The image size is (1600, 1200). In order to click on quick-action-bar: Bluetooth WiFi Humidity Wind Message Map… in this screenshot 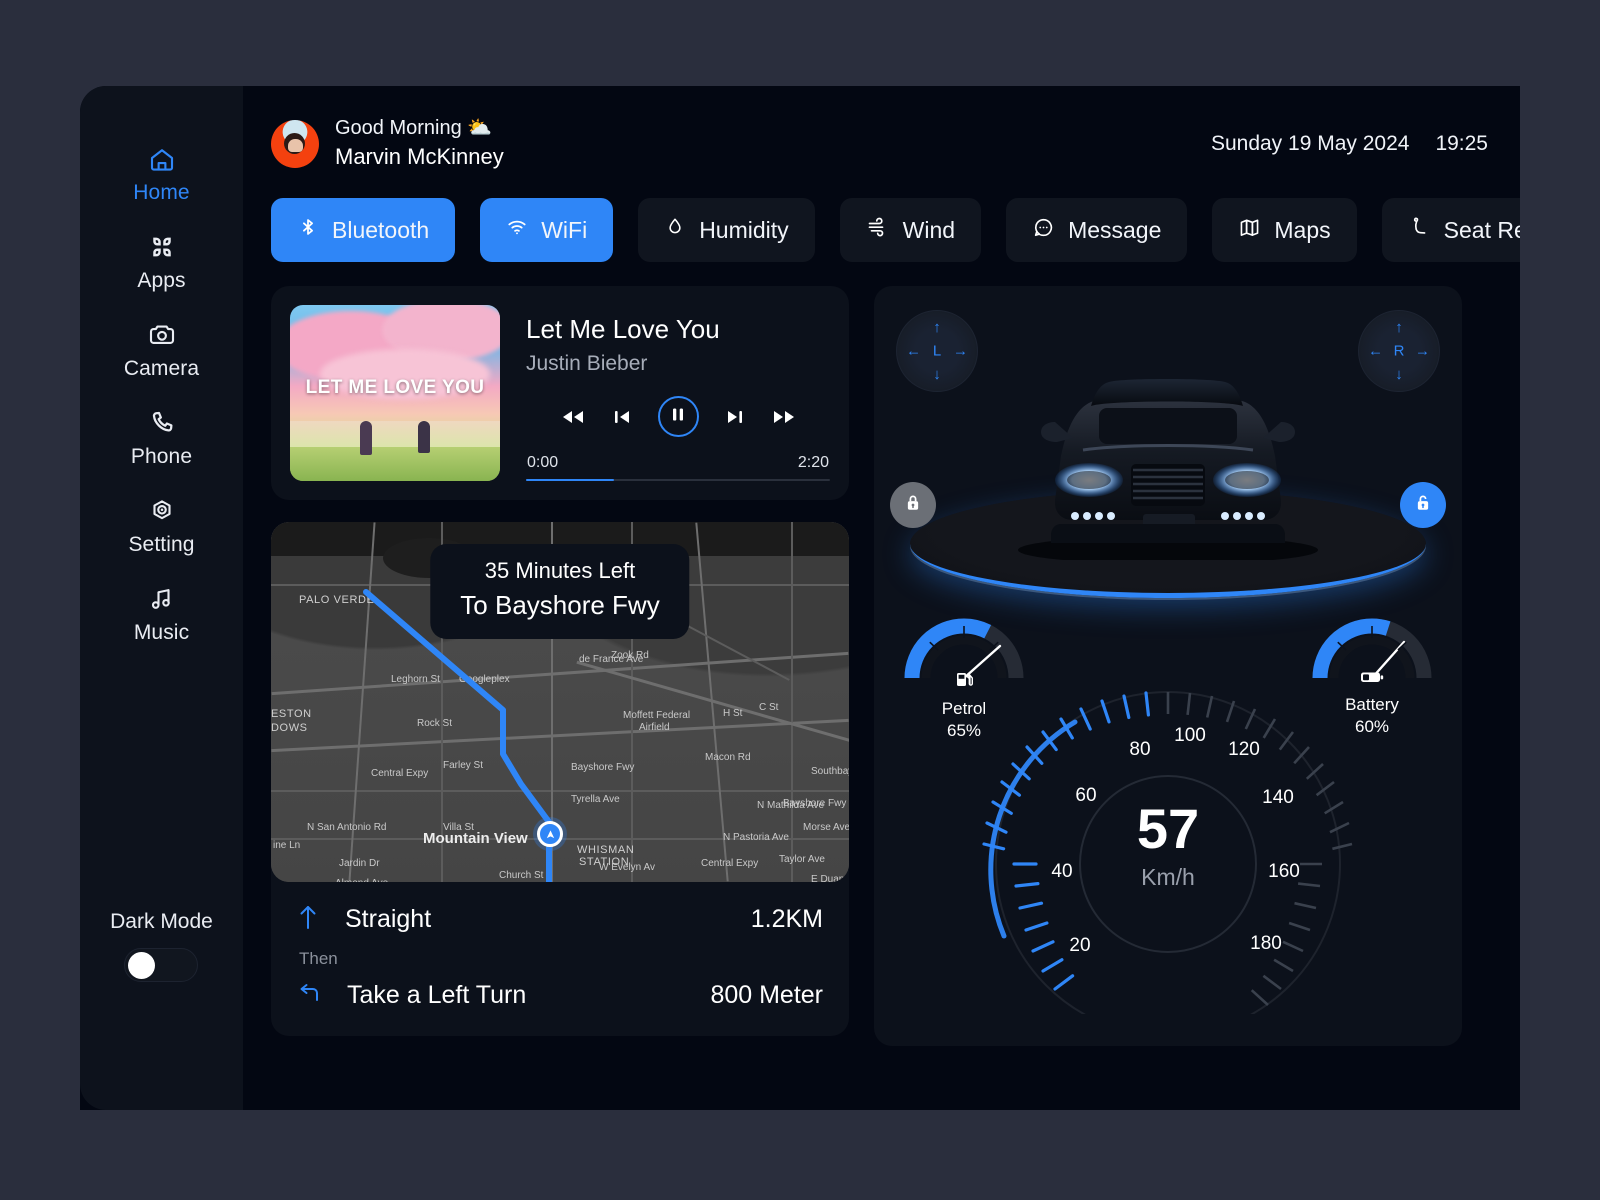, I will do `click(895, 230)`.